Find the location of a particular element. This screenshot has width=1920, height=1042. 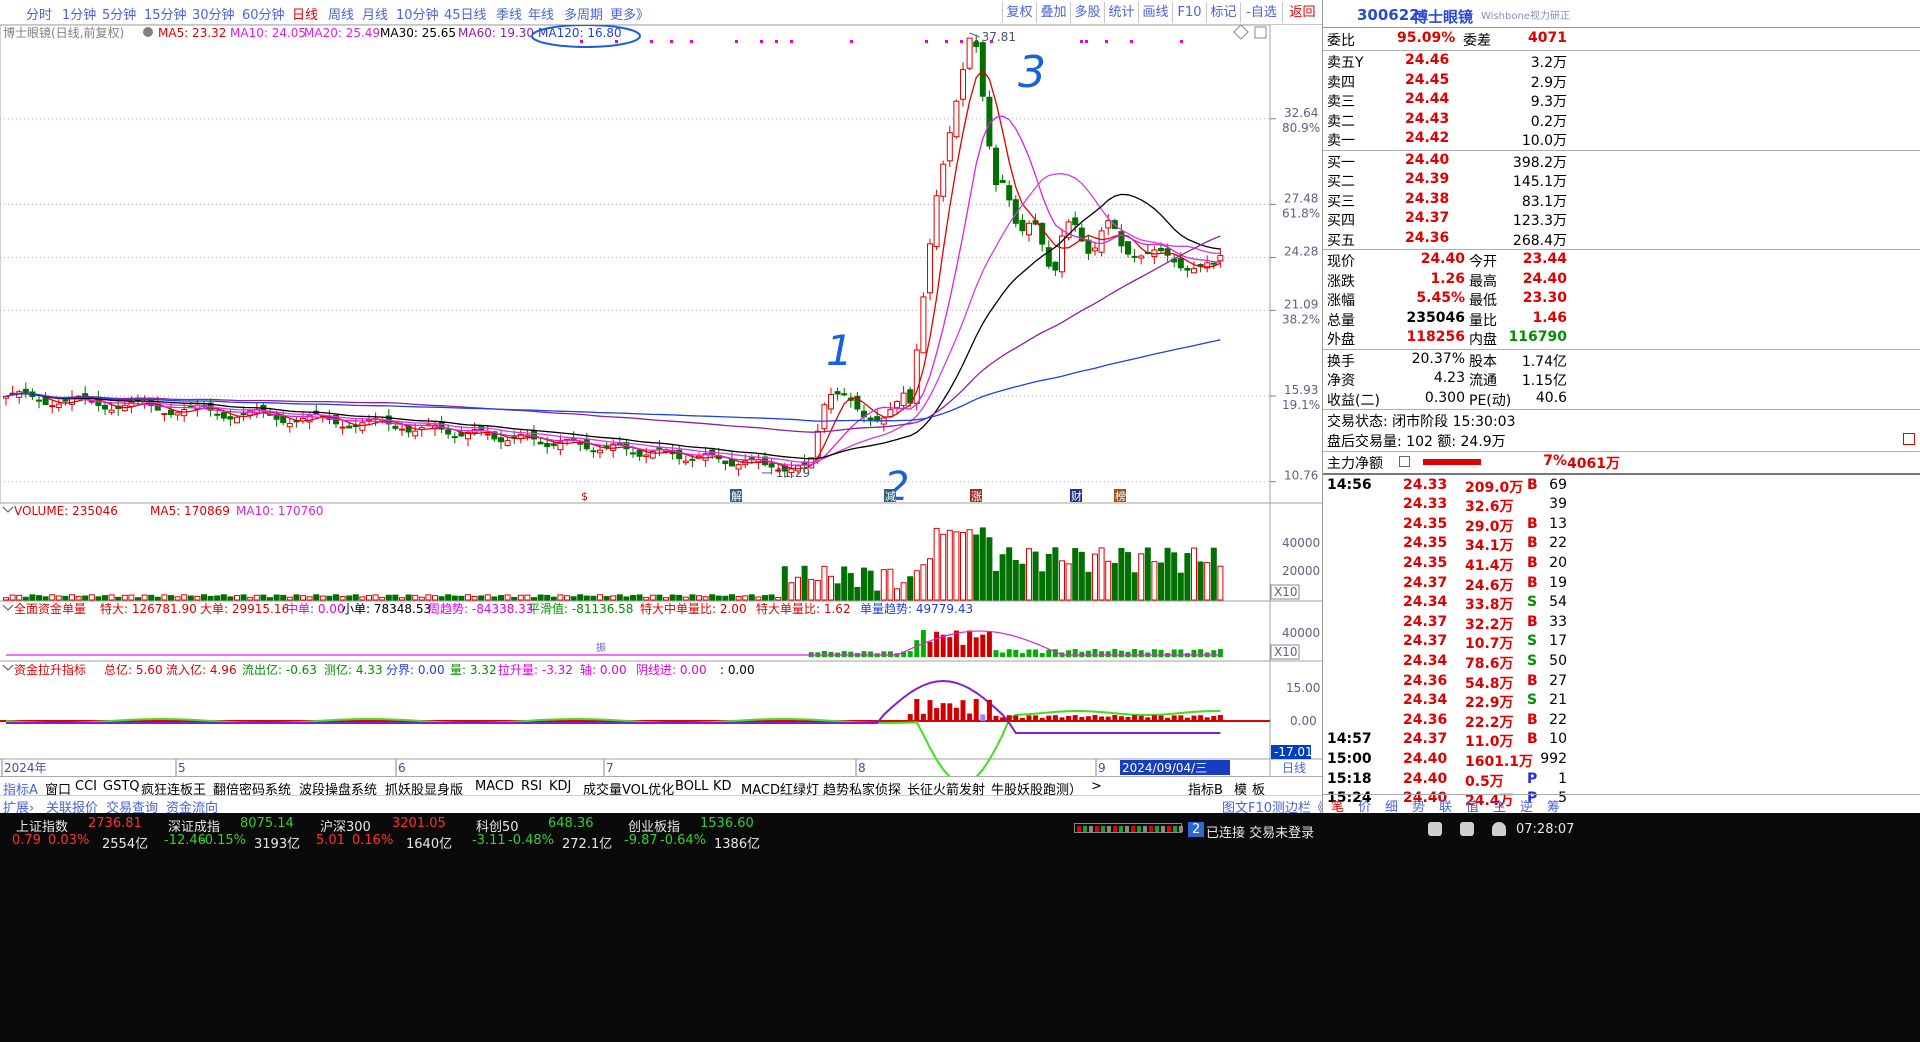

period-tab: 多周期 is located at coordinates (583, 13).